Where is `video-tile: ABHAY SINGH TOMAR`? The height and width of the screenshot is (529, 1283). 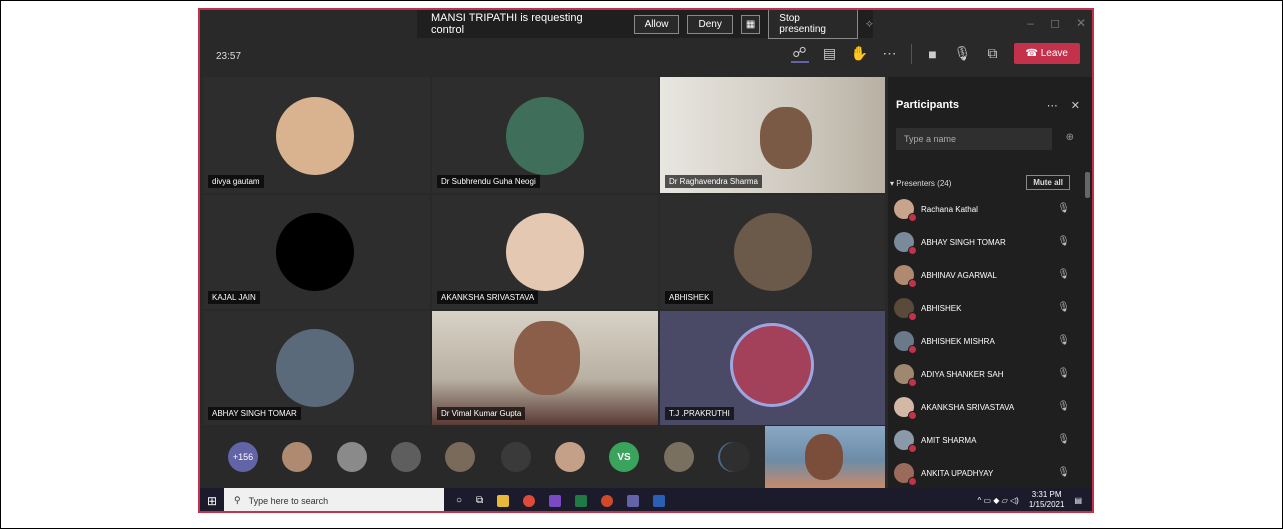 video-tile: ABHAY SINGH TOMAR is located at coordinates (316, 368).